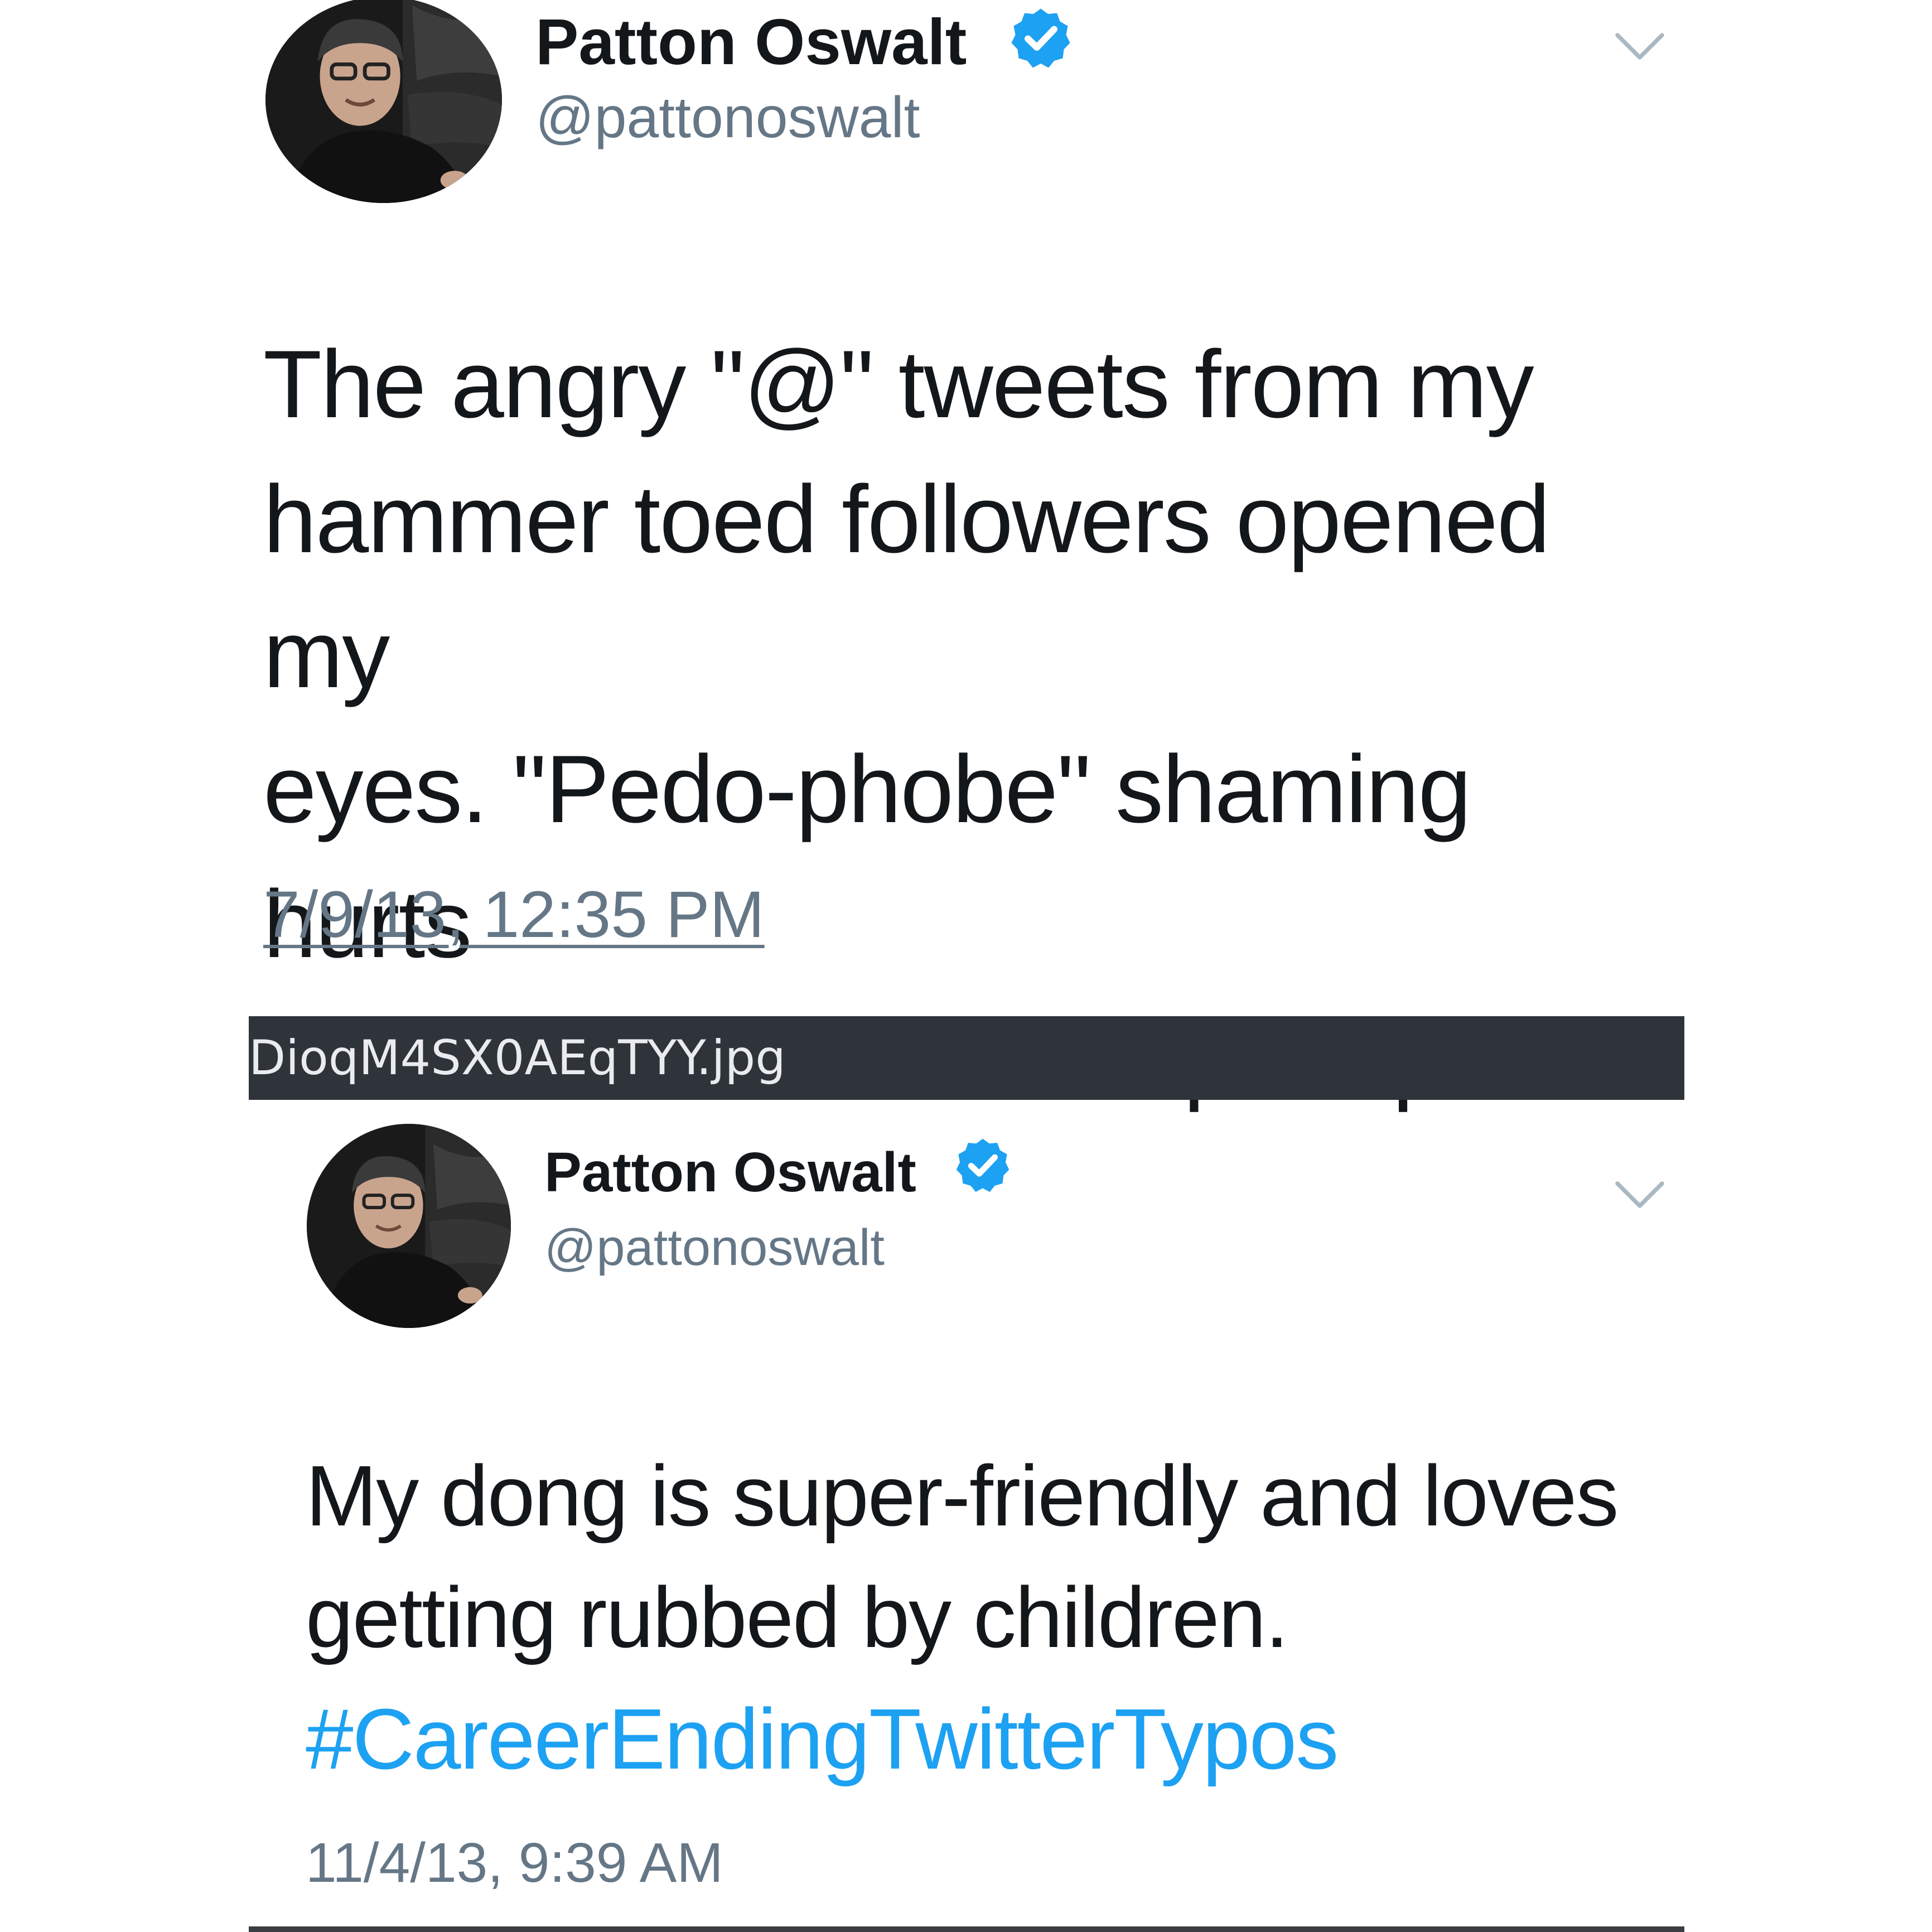  Describe the element at coordinates (514, 1863) in the screenshot. I see `tweet-timestamp: 11/4/13, 9:39 AM` at that location.